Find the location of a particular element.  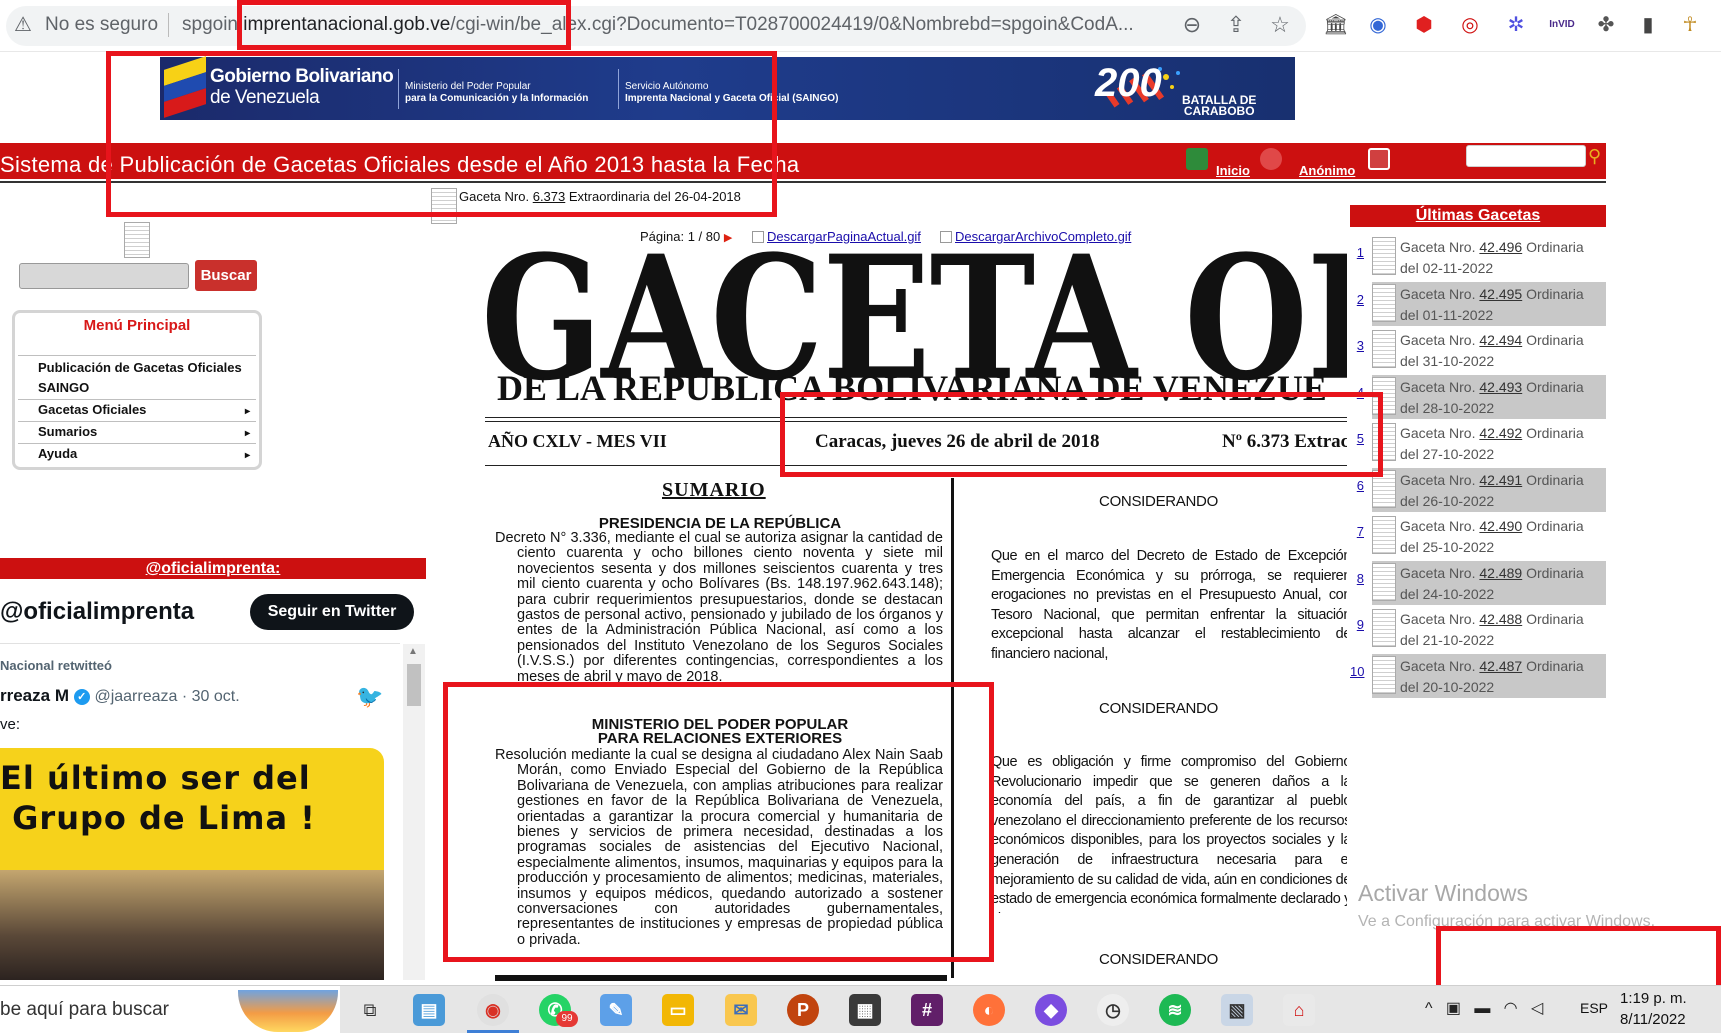

menu-item-publicacion: Publicación de Gacetas Oficiales SAINGO is located at coordinates (137, 376).